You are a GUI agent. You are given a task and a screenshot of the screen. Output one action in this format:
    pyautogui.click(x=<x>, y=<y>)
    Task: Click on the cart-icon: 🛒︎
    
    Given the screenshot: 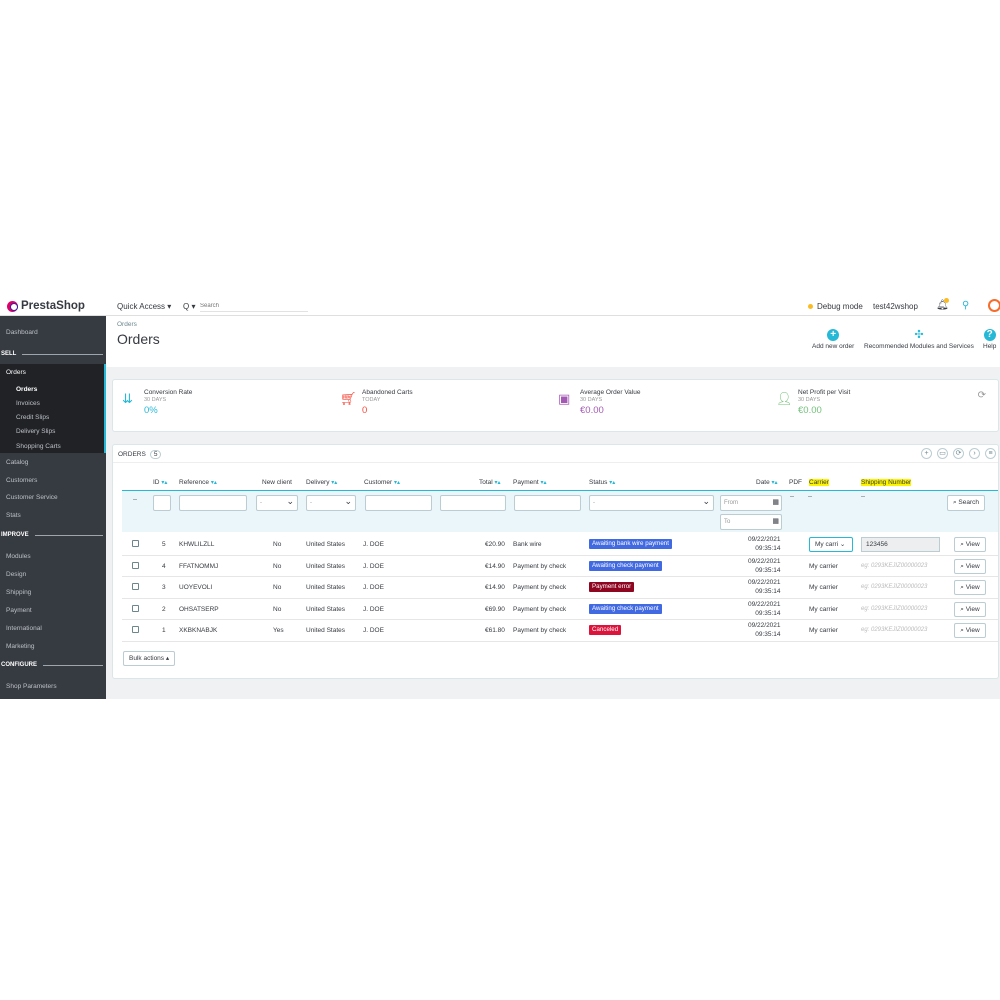 What is the action you would take?
    pyautogui.click(x=348, y=398)
    